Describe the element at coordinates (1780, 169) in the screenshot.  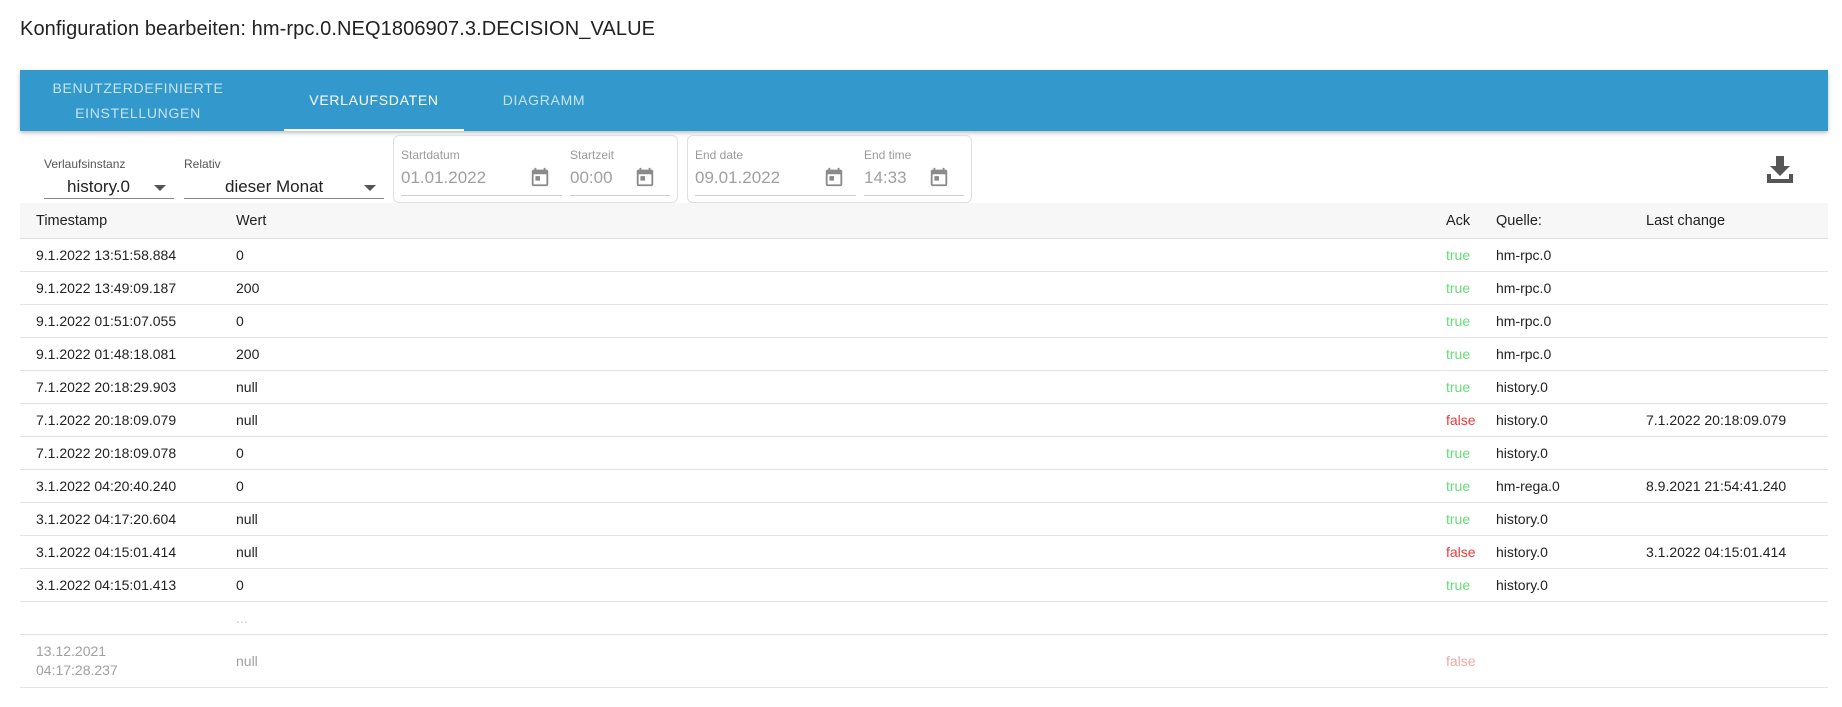
I see `download-icon` at that location.